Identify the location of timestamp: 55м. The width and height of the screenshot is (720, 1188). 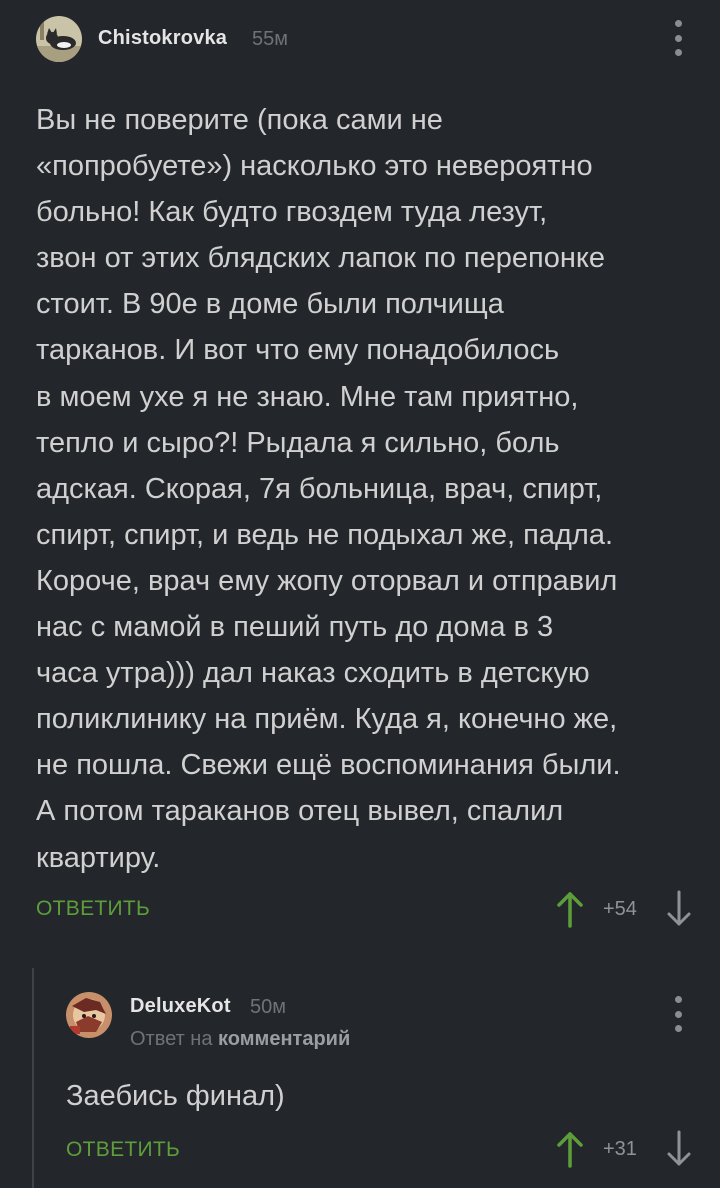
(270, 39).